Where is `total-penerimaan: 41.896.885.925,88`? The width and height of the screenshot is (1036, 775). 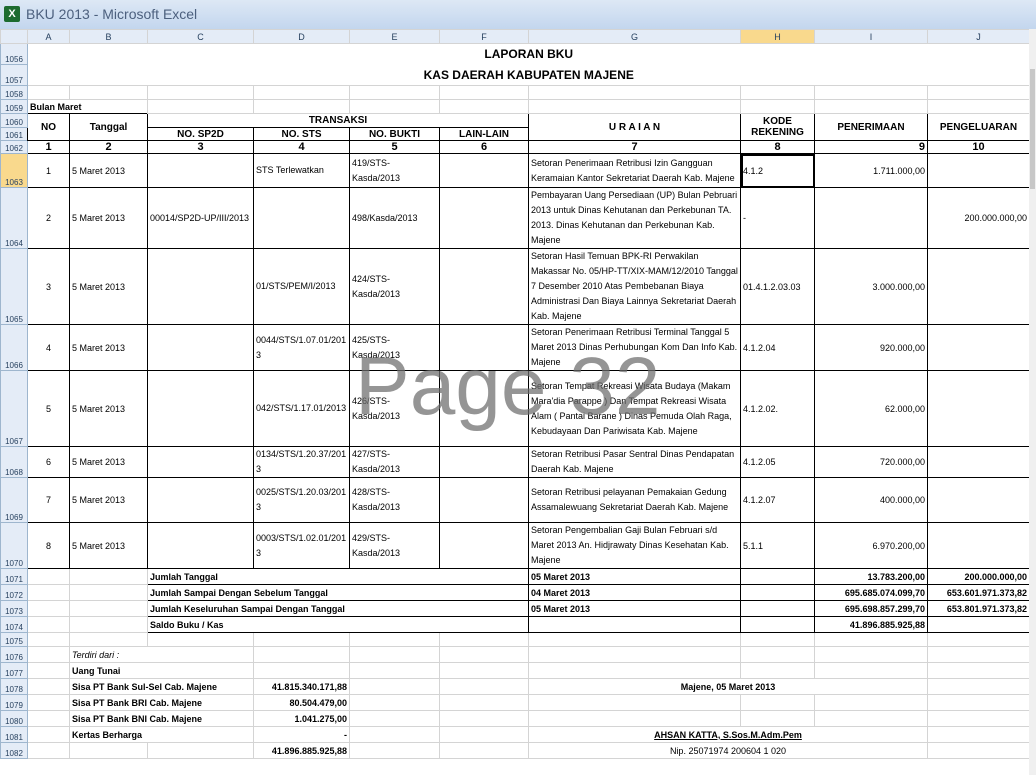 total-penerimaan: 41.896.885.925,88 is located at coordinates (871, 624).